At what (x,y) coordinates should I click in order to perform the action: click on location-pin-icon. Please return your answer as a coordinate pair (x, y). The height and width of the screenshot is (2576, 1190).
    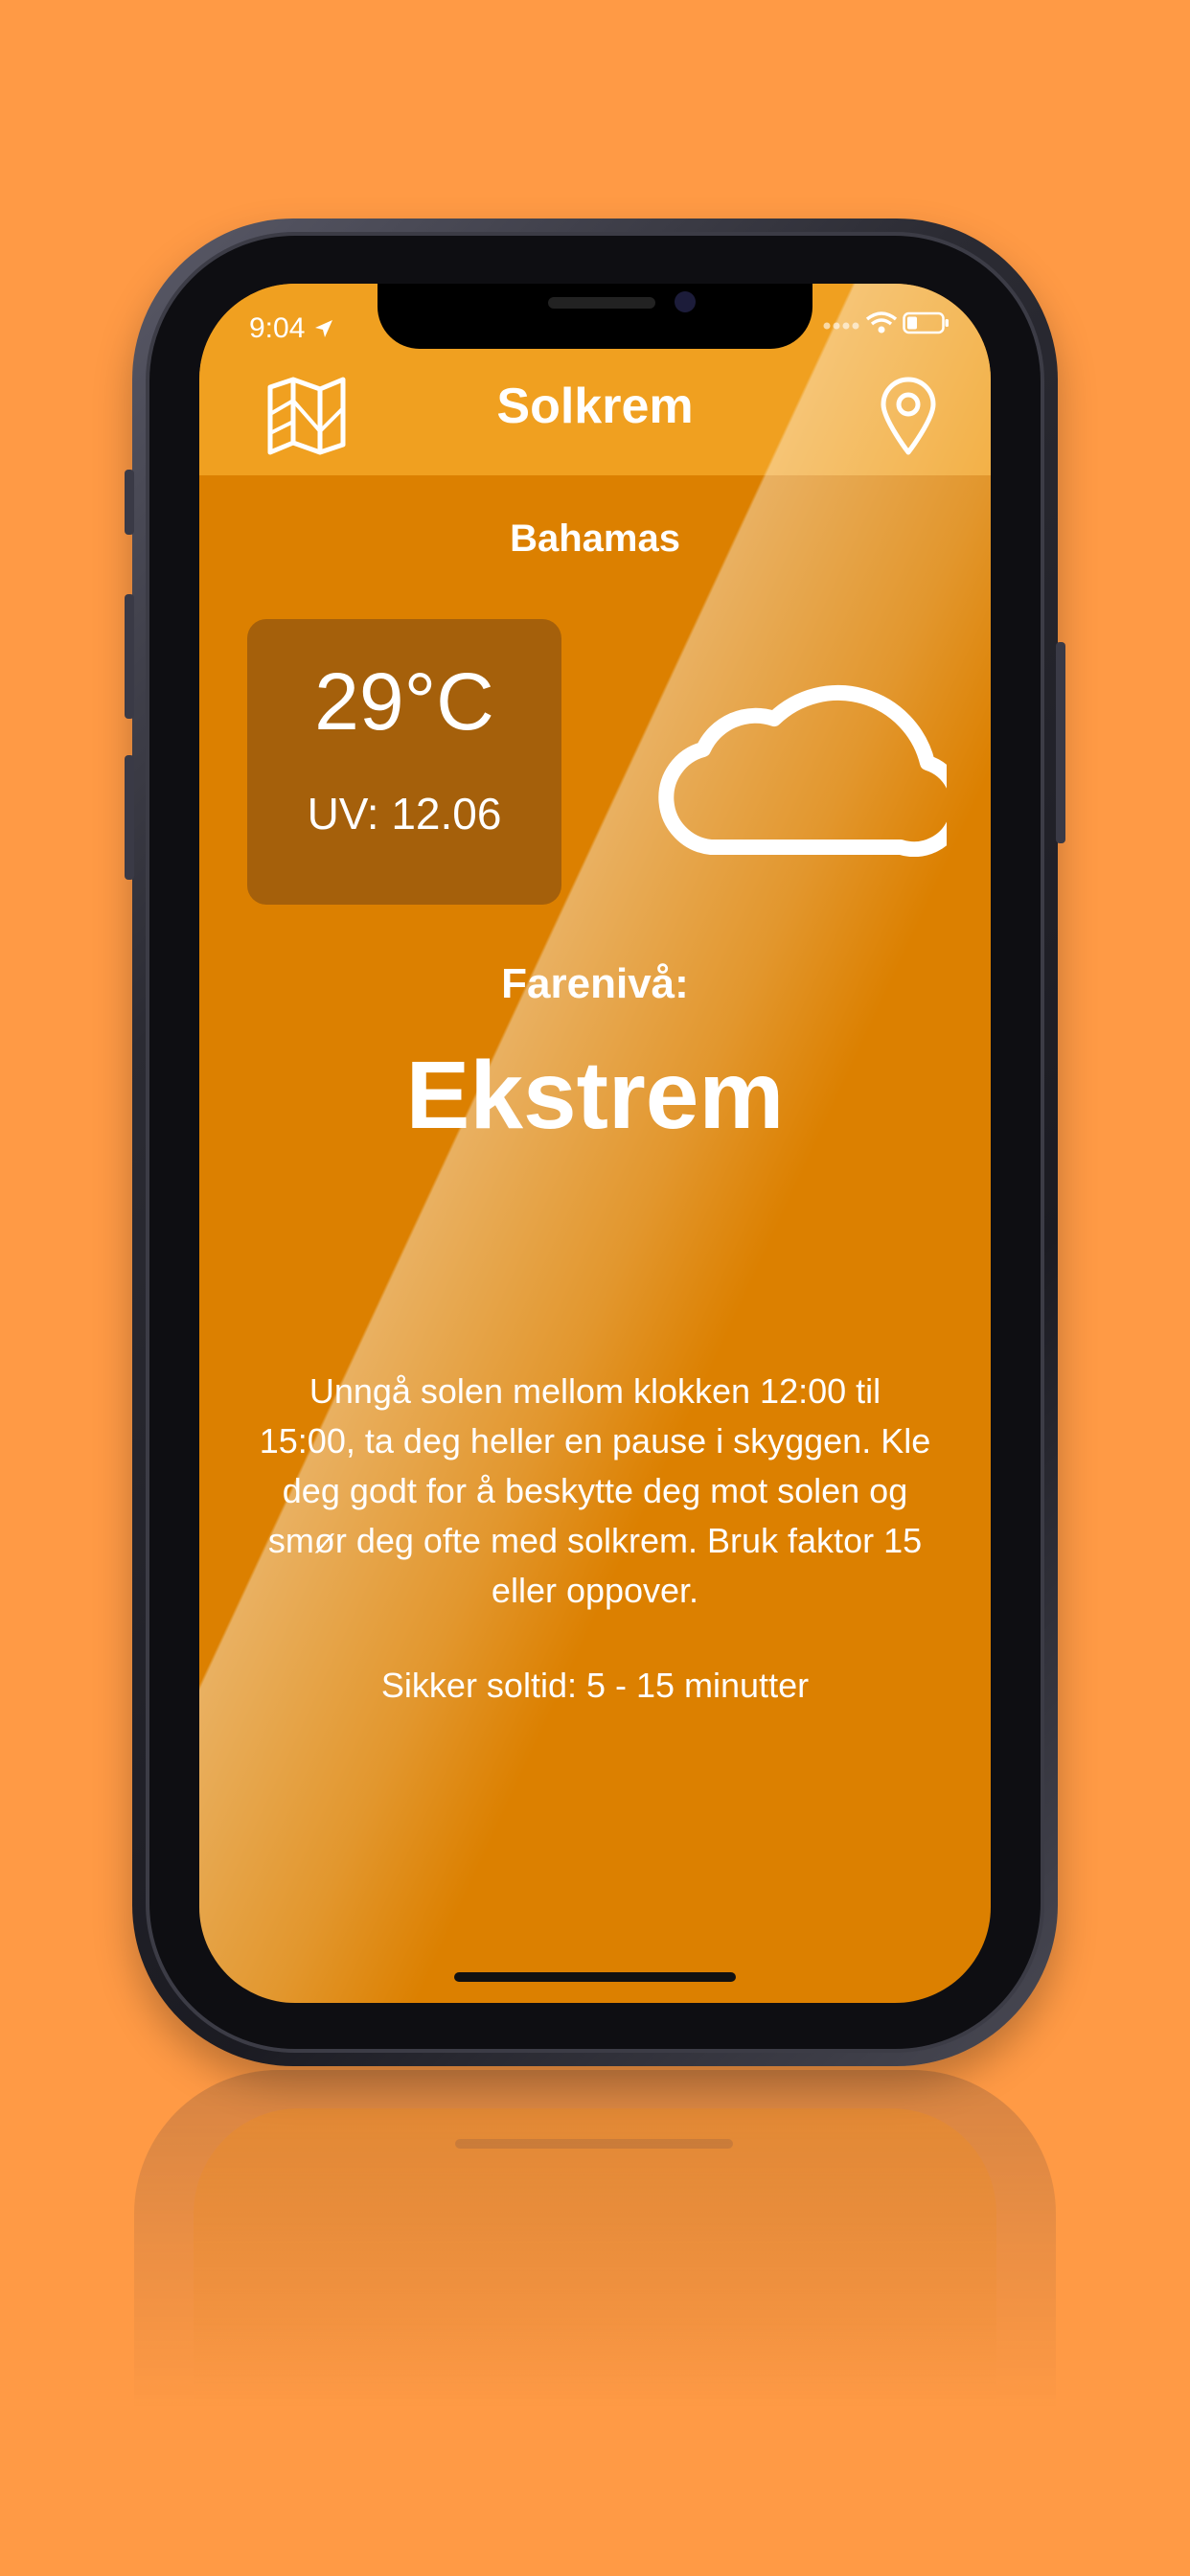
    Looking at the image, I should click on (909, 418).